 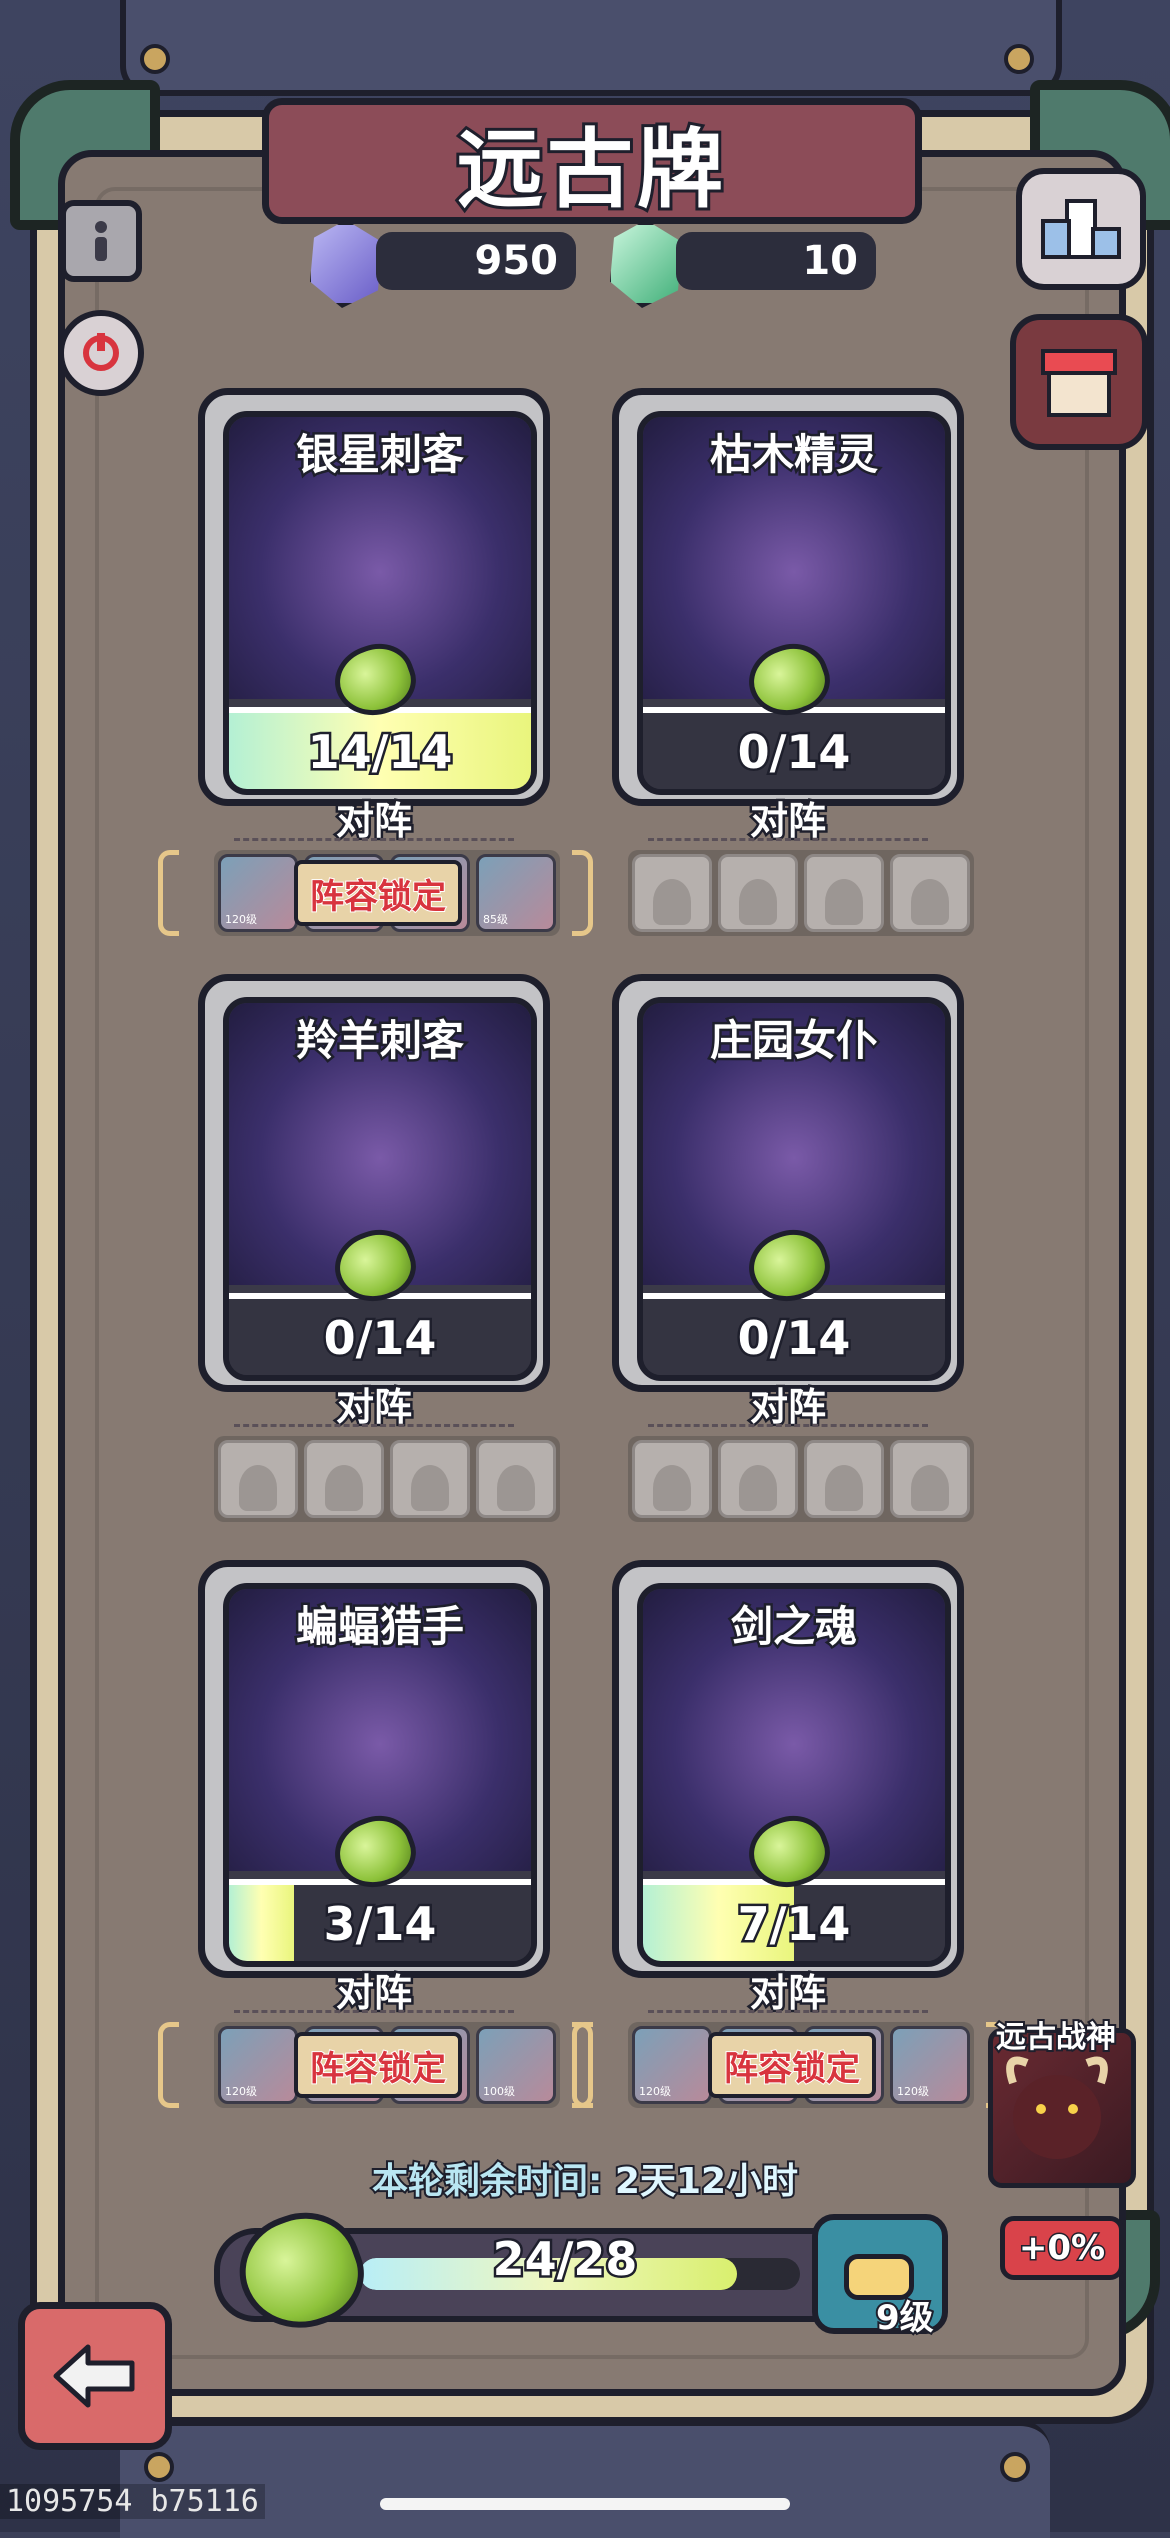 I want to click on card-name: 枯木精灵, so click(x=793, y=455).